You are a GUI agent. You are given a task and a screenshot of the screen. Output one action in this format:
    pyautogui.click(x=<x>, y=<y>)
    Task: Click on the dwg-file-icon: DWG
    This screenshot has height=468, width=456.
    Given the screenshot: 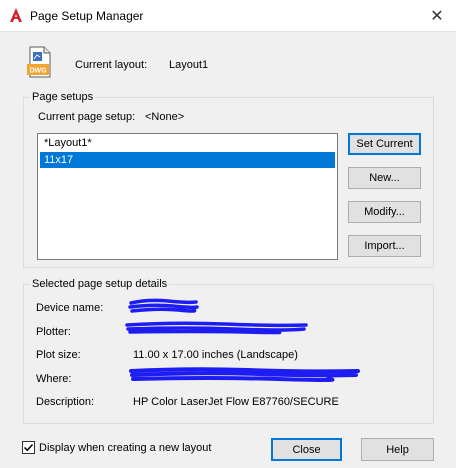 What is the action you would take?
    pyautogui.click(x=39, y=62)
    